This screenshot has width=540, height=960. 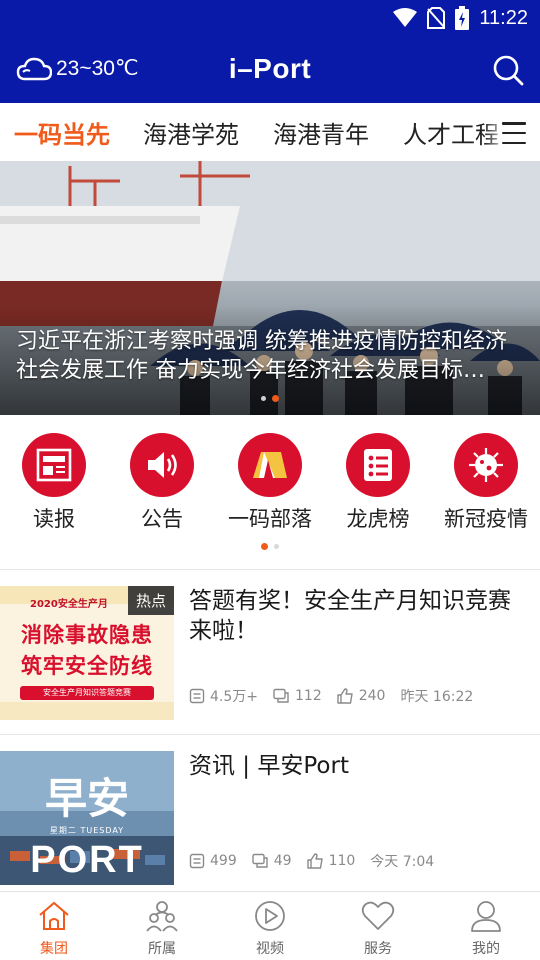 I want to click on news-thumbnail: 早安 星期二 TUESDAY PORT, so click(x=87, y=818).